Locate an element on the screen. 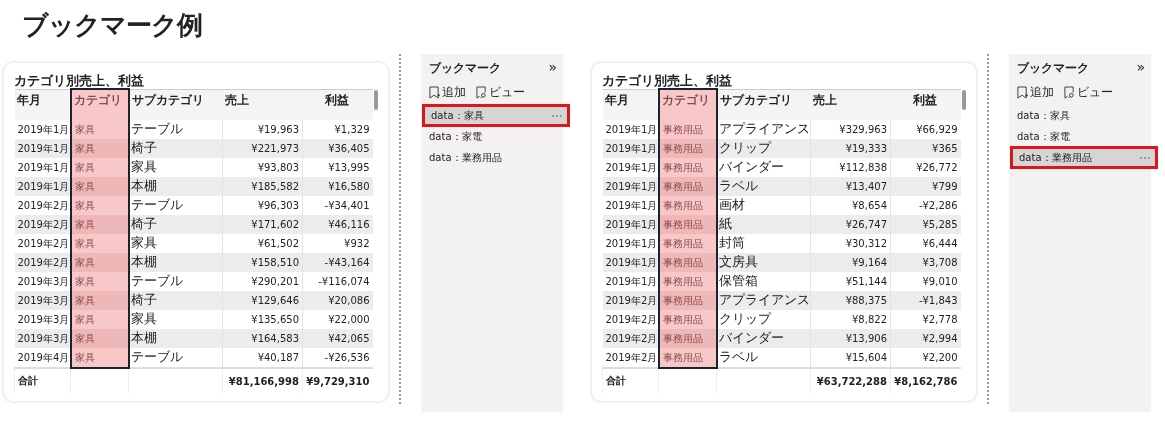 Image resolution: width=1165 pixels, height=425 pixels. table-cell: クリップ is located at coordinates (763, 319).